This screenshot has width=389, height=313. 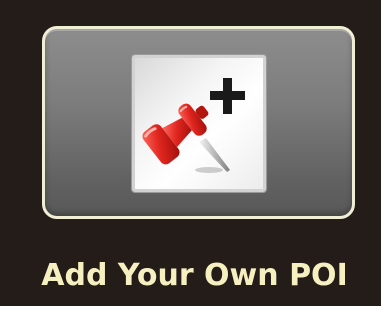 I want to click on add-poi-label: Add Your Own POI, so click(x=194, y=276).